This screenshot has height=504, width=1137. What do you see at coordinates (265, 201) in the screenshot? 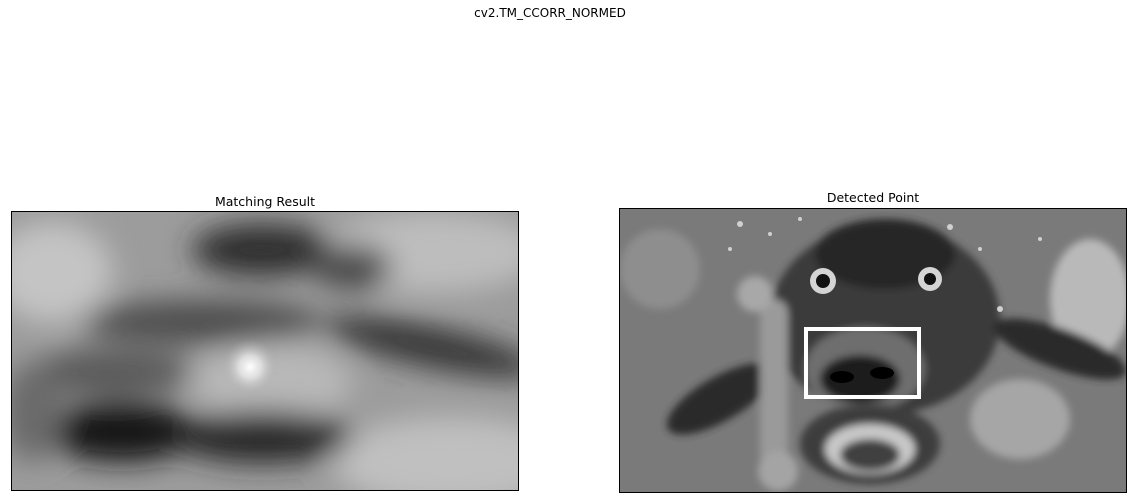
I see `matching-result-title: Matching Result` at bounding box center [265, 201].